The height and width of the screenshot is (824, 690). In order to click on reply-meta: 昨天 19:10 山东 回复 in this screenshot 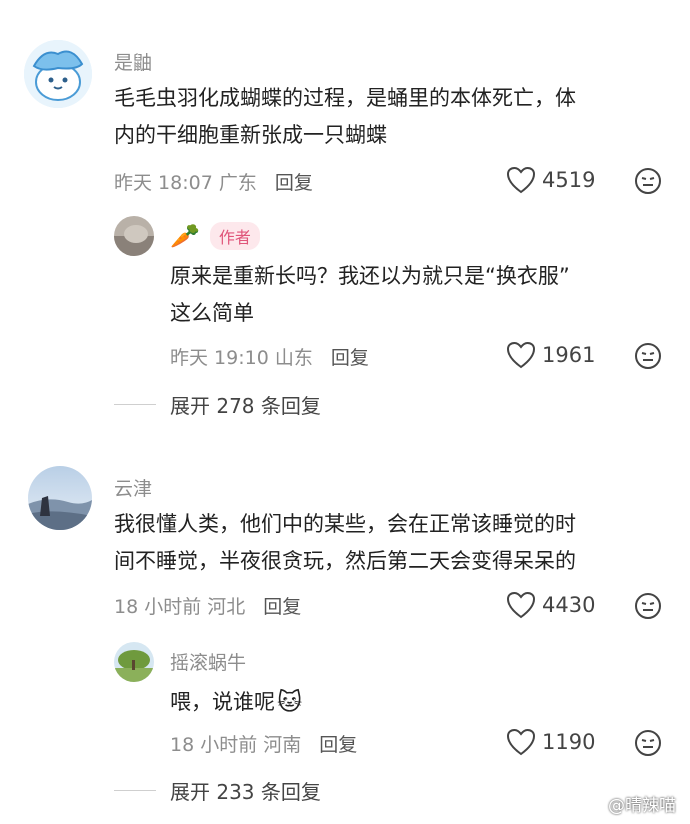, I will do `click(269, 356)`.